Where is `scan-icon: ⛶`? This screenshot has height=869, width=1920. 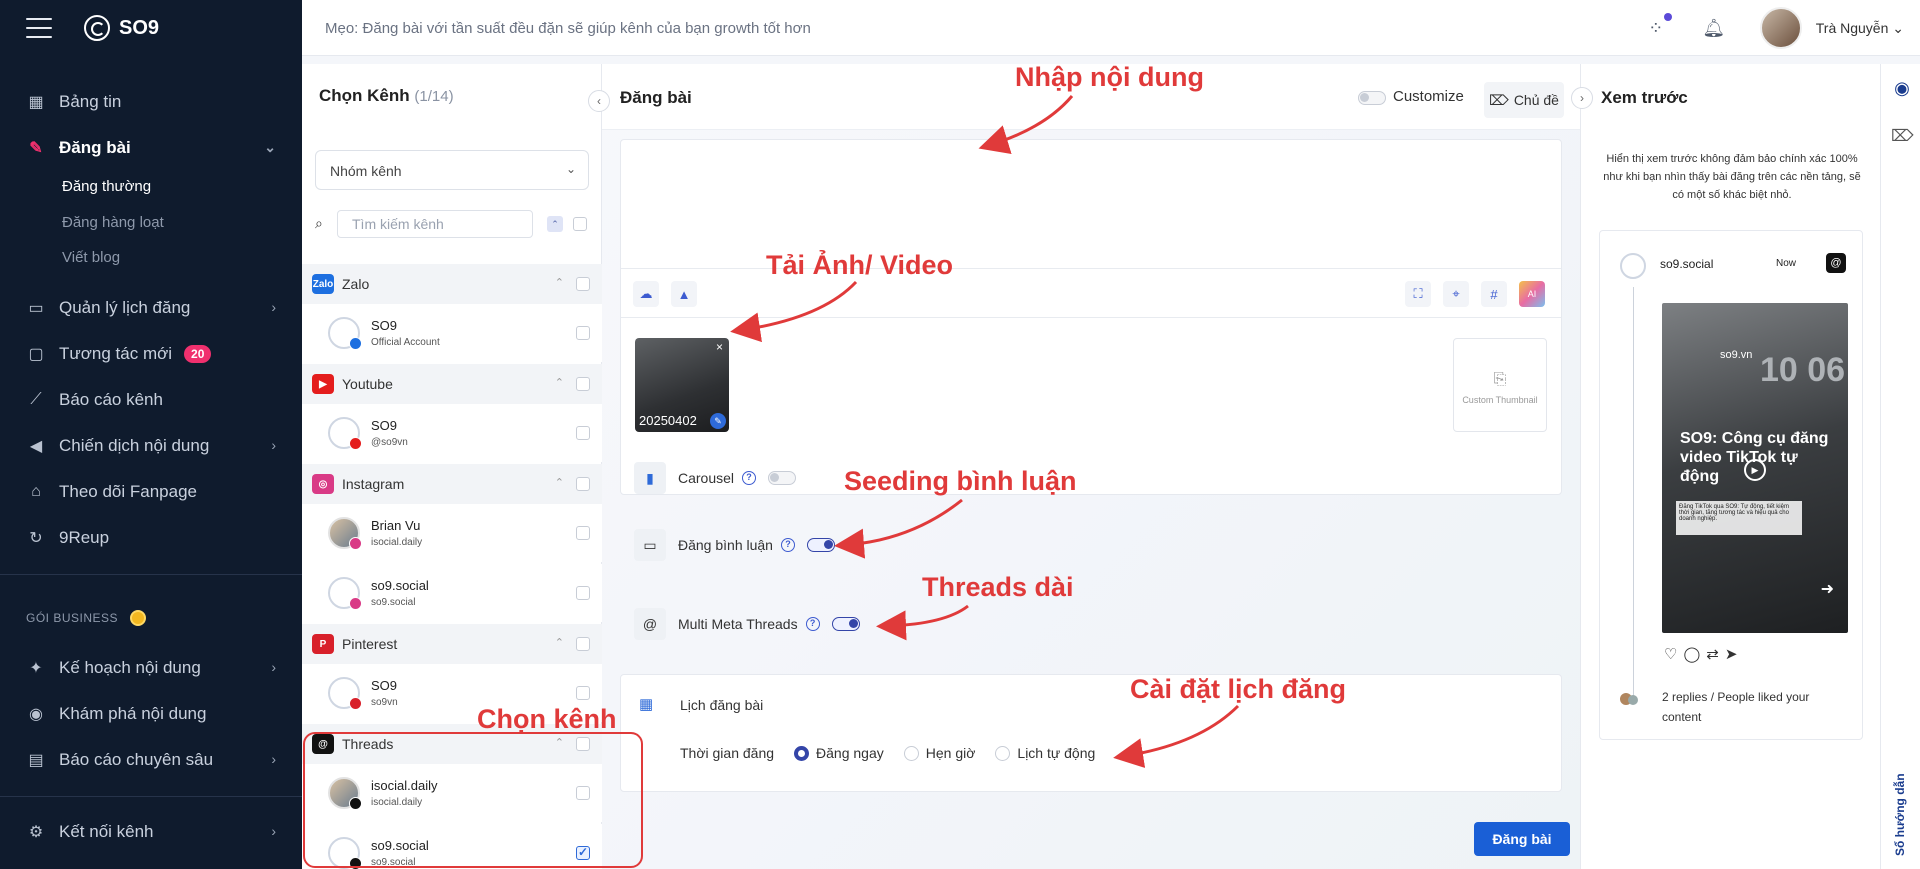 scan-icon: ⛶ is located at coordinates (1418, 294).